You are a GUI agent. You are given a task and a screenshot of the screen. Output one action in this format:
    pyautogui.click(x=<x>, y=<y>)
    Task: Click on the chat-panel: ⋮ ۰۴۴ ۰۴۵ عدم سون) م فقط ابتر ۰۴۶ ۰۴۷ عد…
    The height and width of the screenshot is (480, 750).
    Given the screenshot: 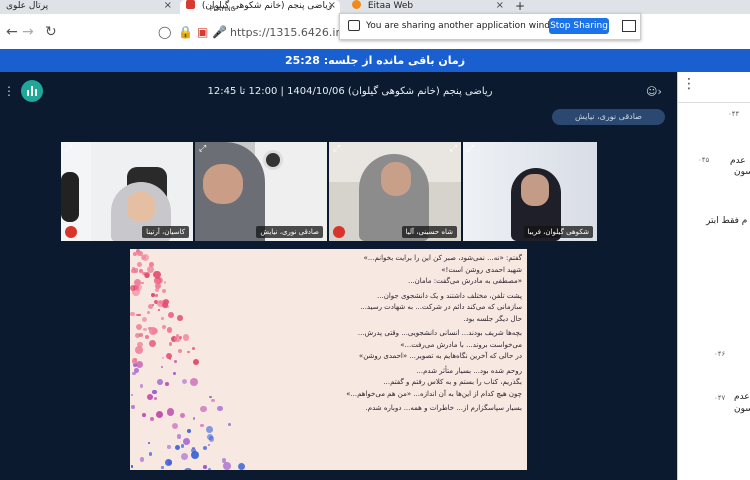 What is the action you would take?
    pyautogui.click(x=713, y=276)
    